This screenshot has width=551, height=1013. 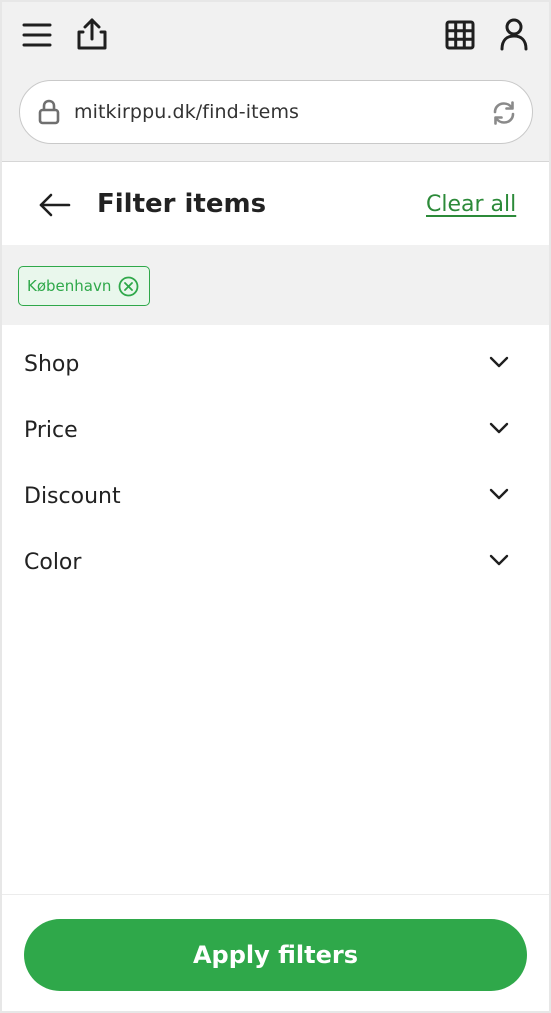 What do you see at coordinates (504, 113) in the screenshot?
I see `reload-icon` at bounding box center [504, 113].